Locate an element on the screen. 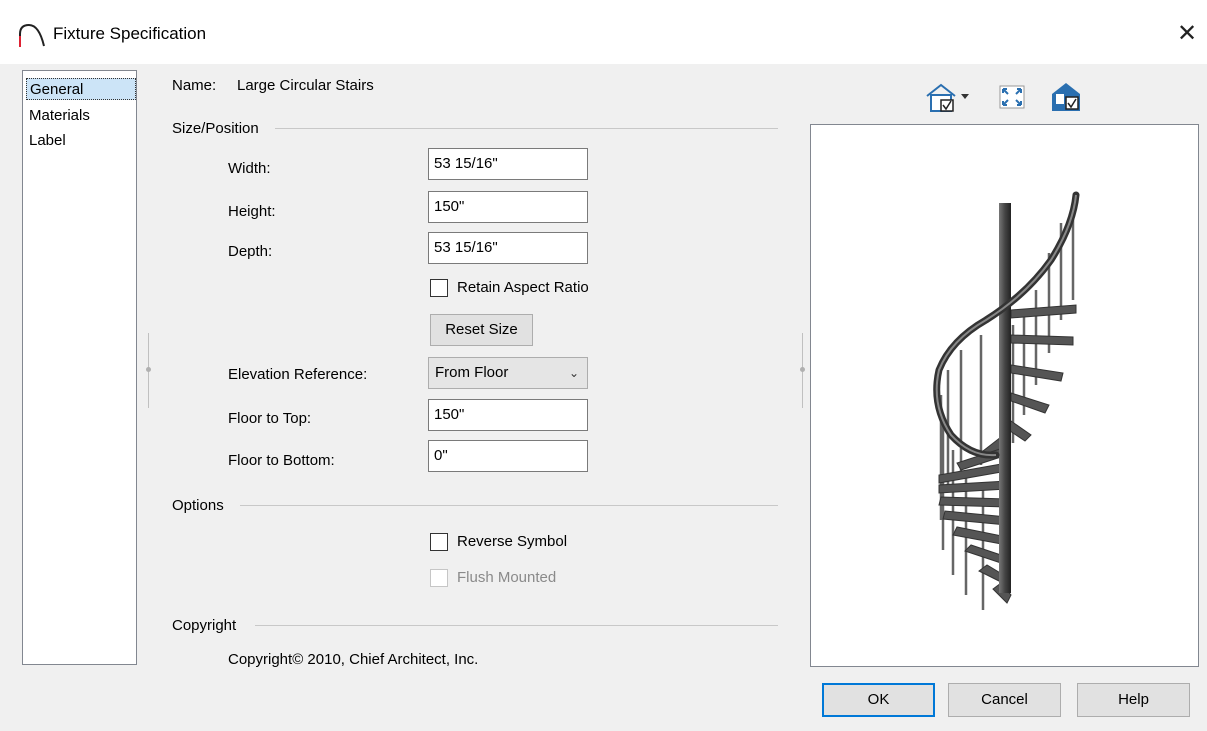 The image size is (1207, 731). elevation-reference-value: From Floor is located at coordinates (472, 372).